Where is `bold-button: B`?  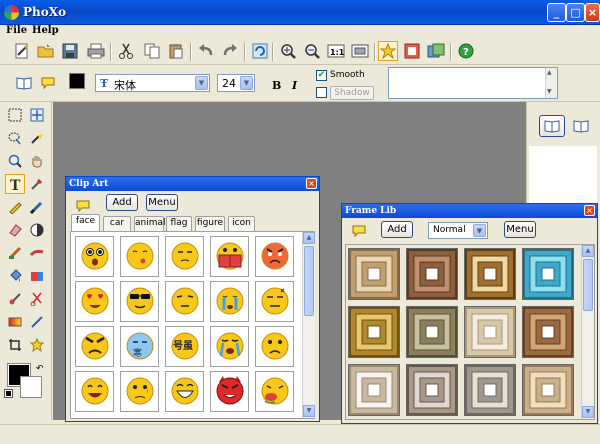 bold-button: B is located at coordinates (276, 85).